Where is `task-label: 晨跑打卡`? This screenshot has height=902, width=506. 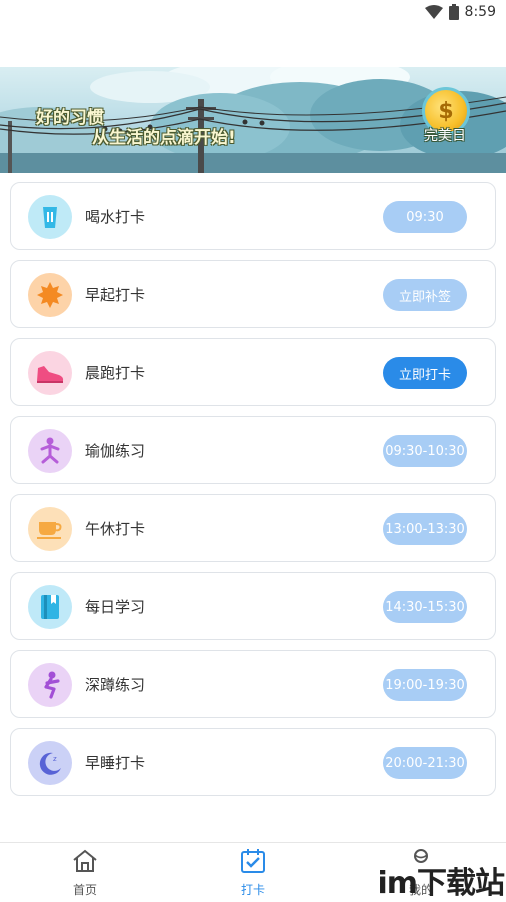
task-label: 晨跑打卡 is located at coordinates (115, 373).